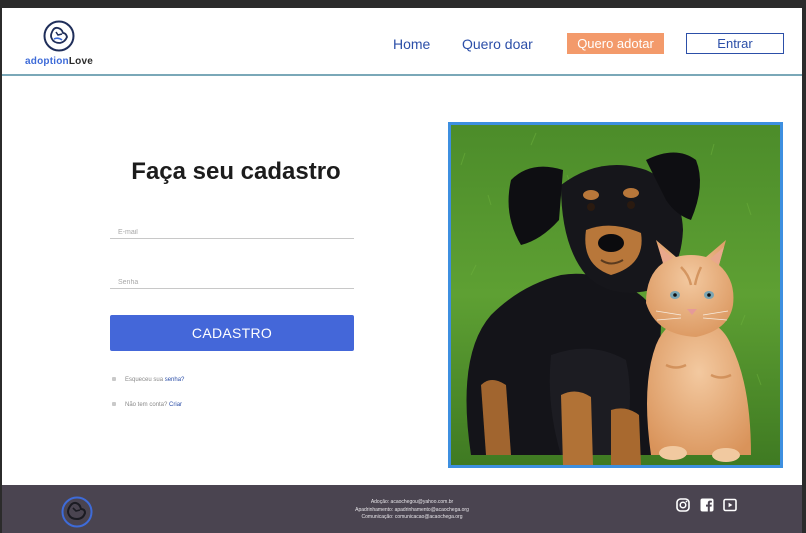  Describe the element at coordinates (615, 43) in the screenshot. I see `nav-adopt-button: Quero adotar` at that location.